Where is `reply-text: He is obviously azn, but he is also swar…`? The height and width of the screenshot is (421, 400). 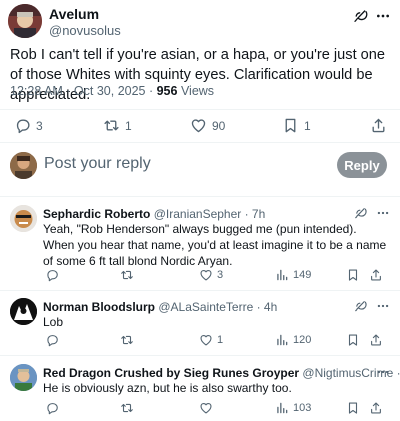
reply-text: He is obviously azn, but he is also swar… is located at coordinates (167, 388).